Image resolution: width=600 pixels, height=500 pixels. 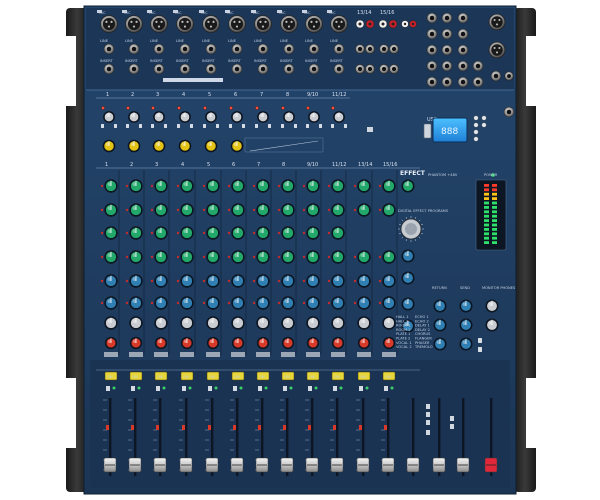 What do you see at coordinates (509, 112) in the screenshot?
I see `phones-out-jack` at bounding box center [509, 112].